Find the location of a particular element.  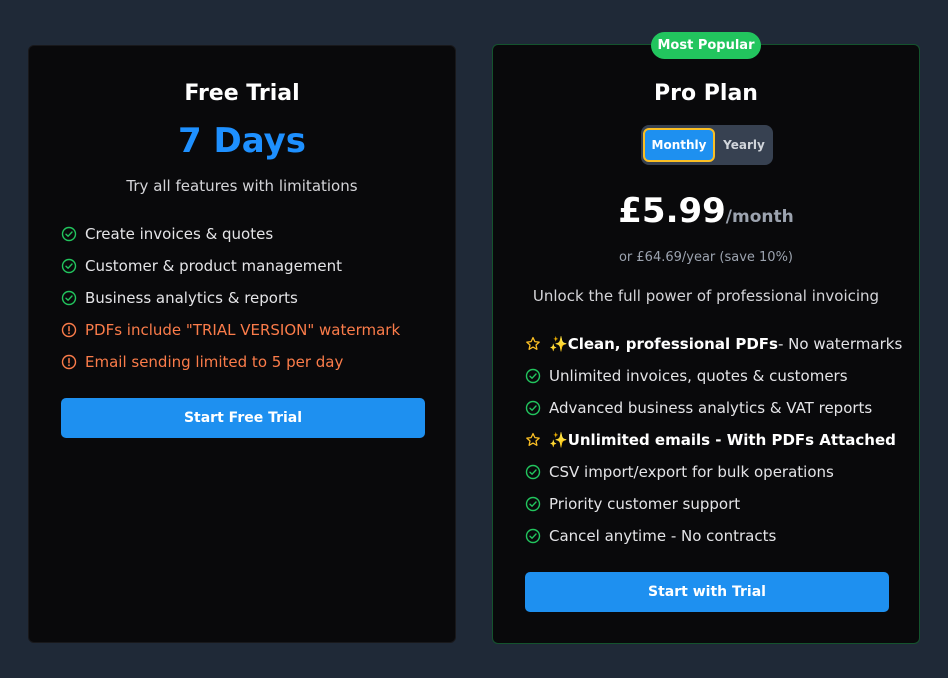

most-popular-badge: Most Popular is located at coordinates (706, 45).